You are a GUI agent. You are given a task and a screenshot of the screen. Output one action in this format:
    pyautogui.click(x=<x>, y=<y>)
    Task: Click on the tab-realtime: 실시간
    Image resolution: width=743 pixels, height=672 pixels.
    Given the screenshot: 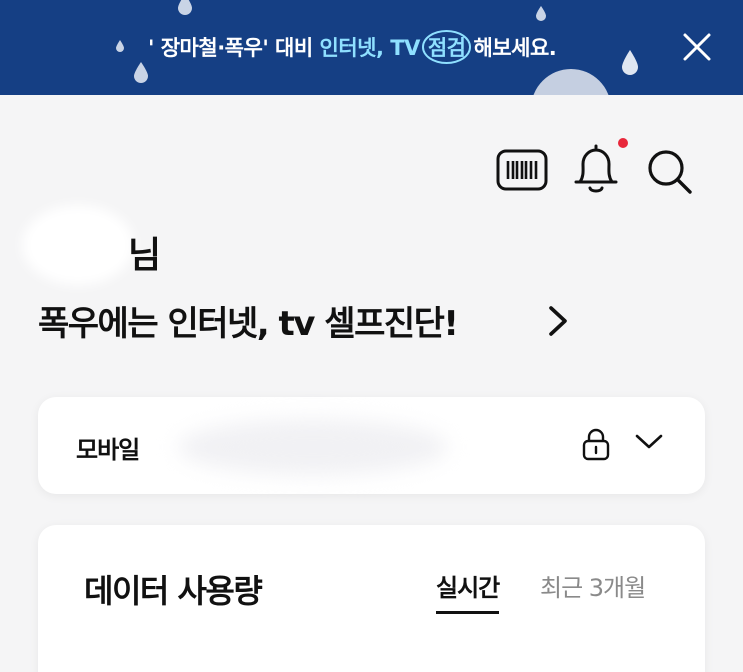 What is the action you would take?
    pyautogui.click(x=468, y=591)
    